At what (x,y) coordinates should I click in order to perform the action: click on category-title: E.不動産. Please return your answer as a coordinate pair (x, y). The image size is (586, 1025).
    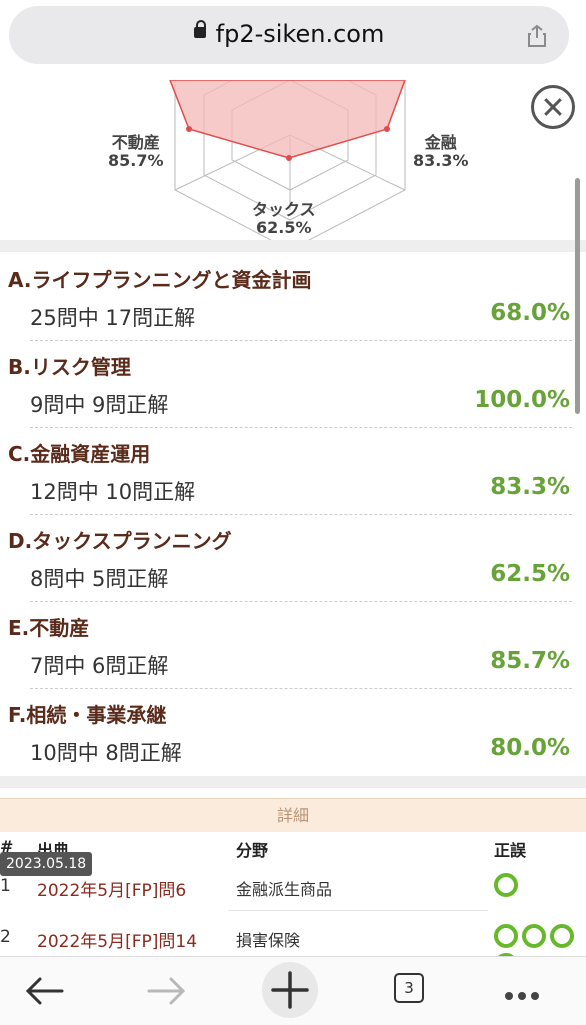
    Looking at the image, I should click on (49, 628).